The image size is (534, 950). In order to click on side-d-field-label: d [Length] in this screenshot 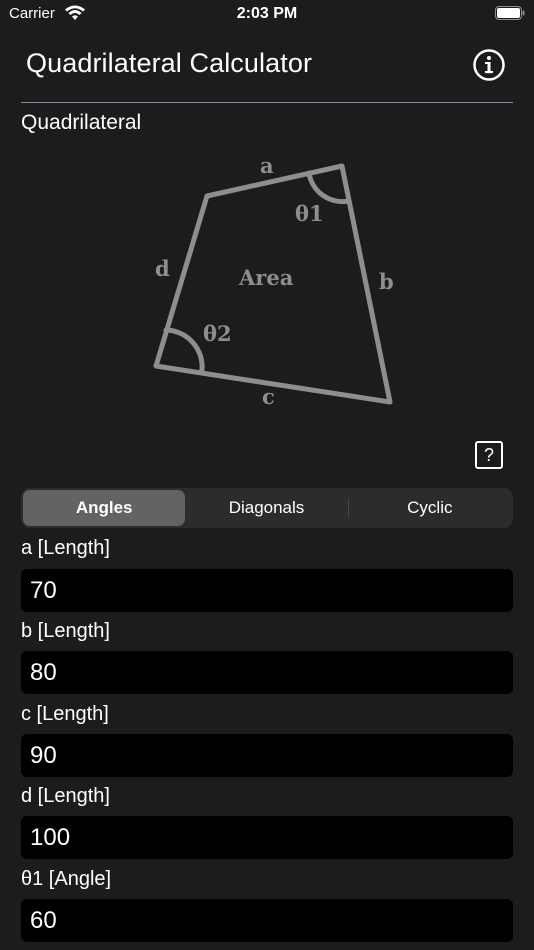, I will do `click(65, 796)`.